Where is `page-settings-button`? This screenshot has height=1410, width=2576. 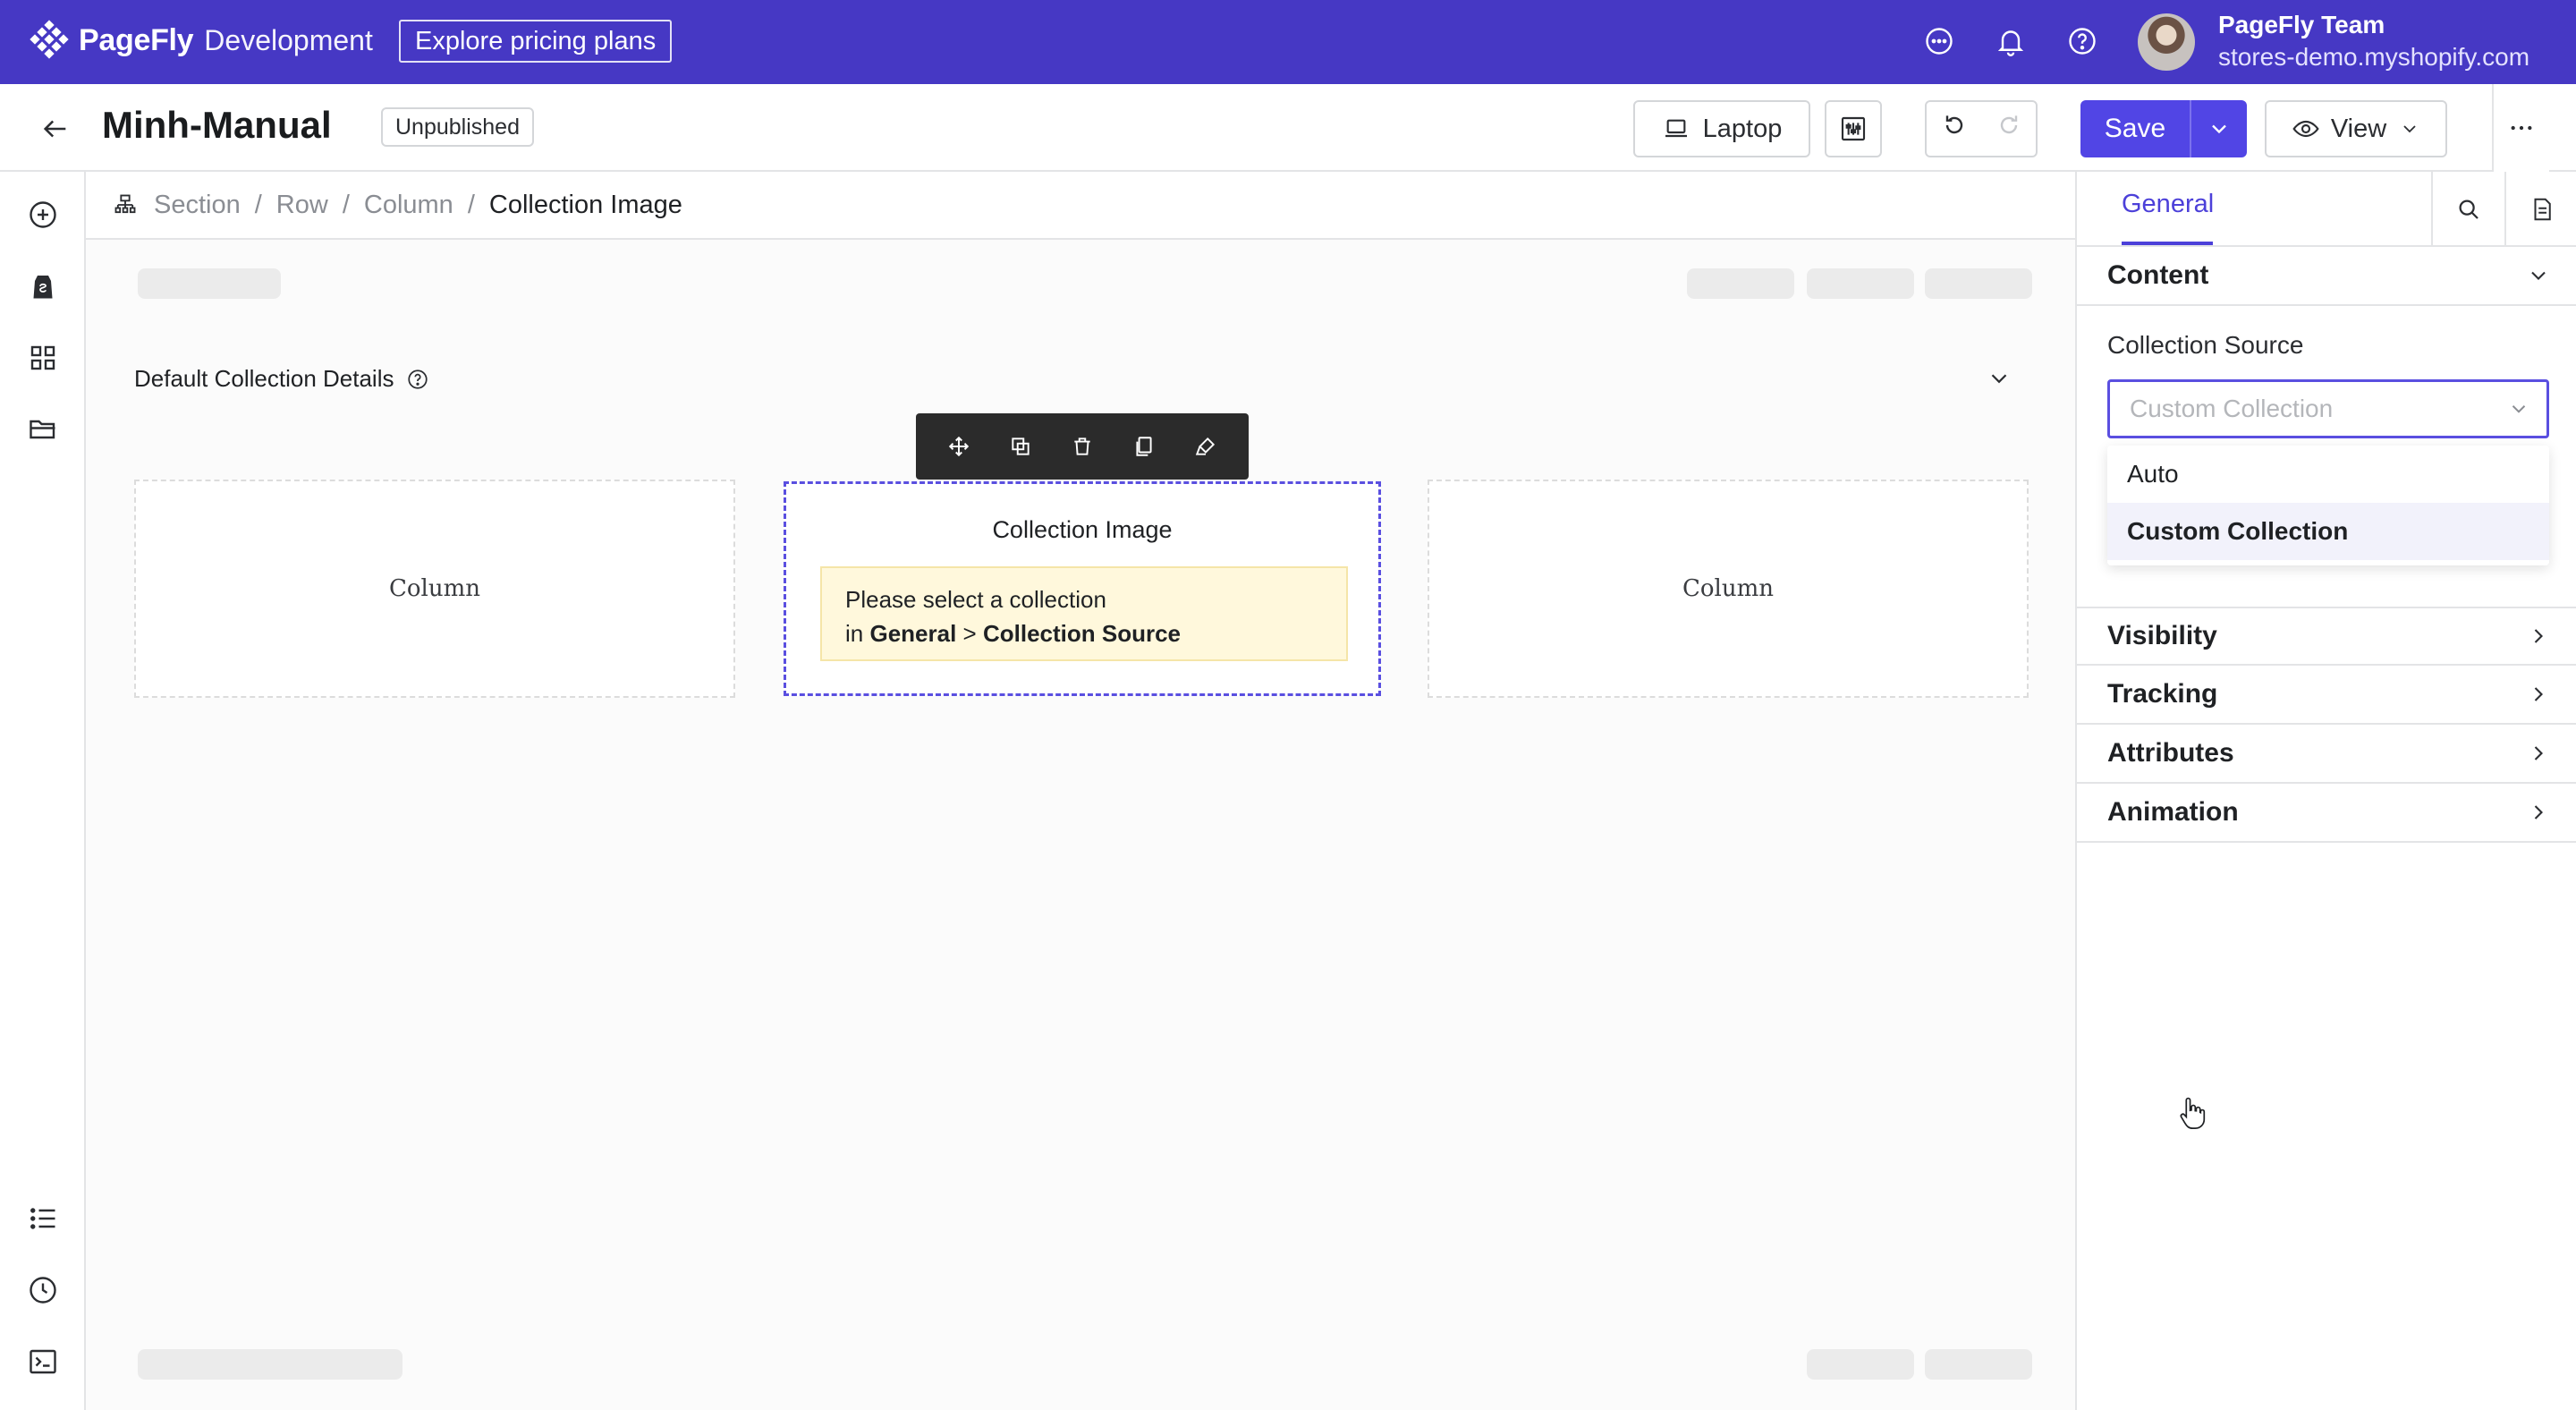 page-settings-button is located at coordinates (1853, 128).